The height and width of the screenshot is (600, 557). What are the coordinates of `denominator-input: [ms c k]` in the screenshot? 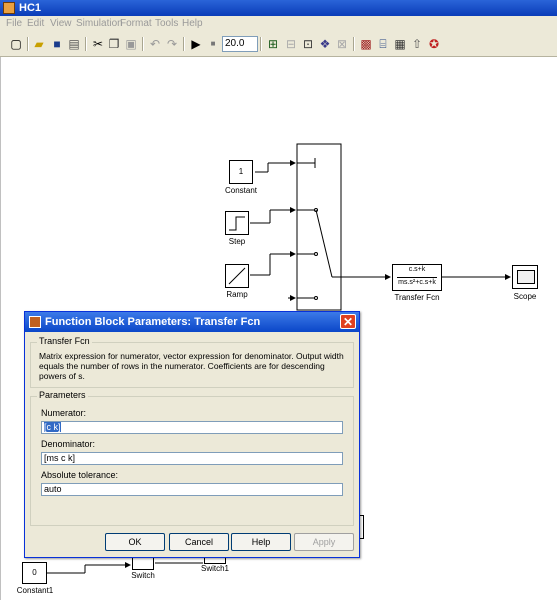 It's located at (192, 458).